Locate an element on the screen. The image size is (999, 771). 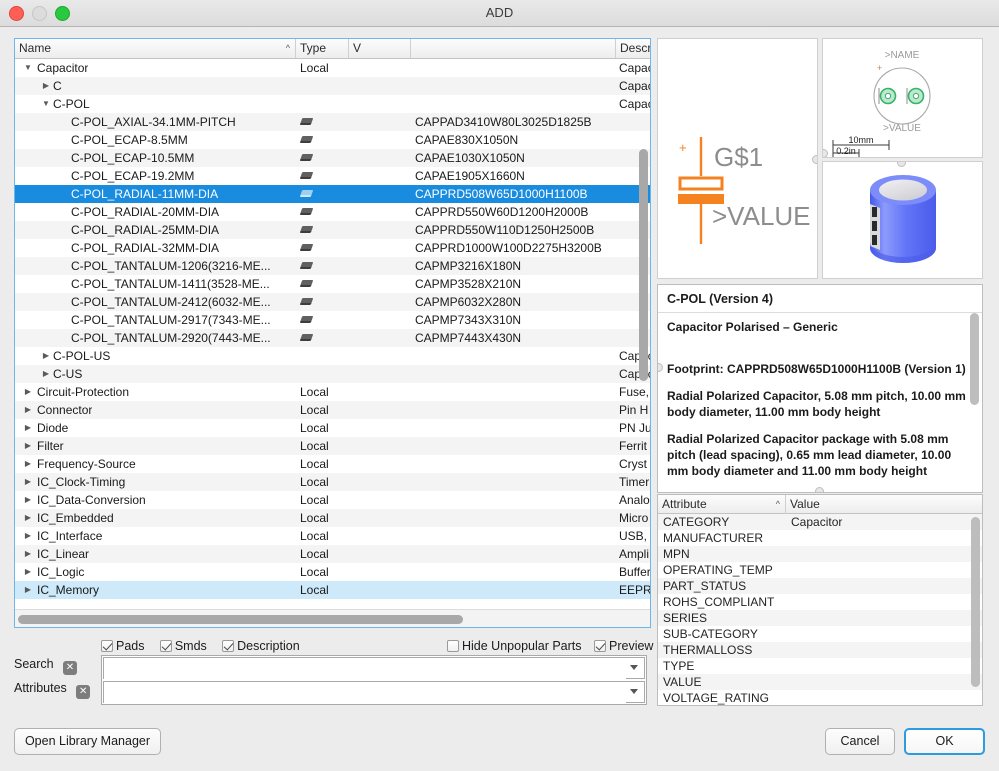
table-row: ▶C-POL-USCapac is located at coordinates (332, 356).